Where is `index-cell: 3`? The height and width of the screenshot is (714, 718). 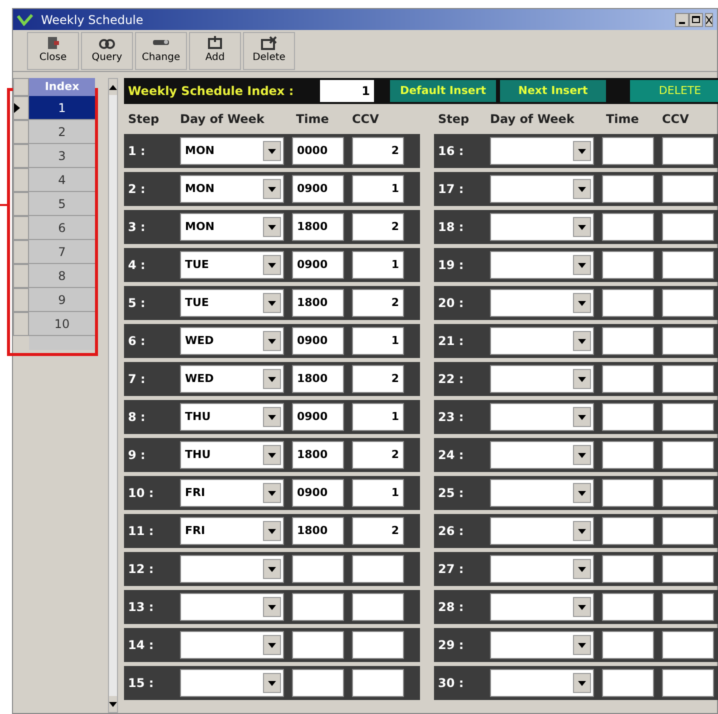
index-cell: 3 is located at coordinates (62, 156).